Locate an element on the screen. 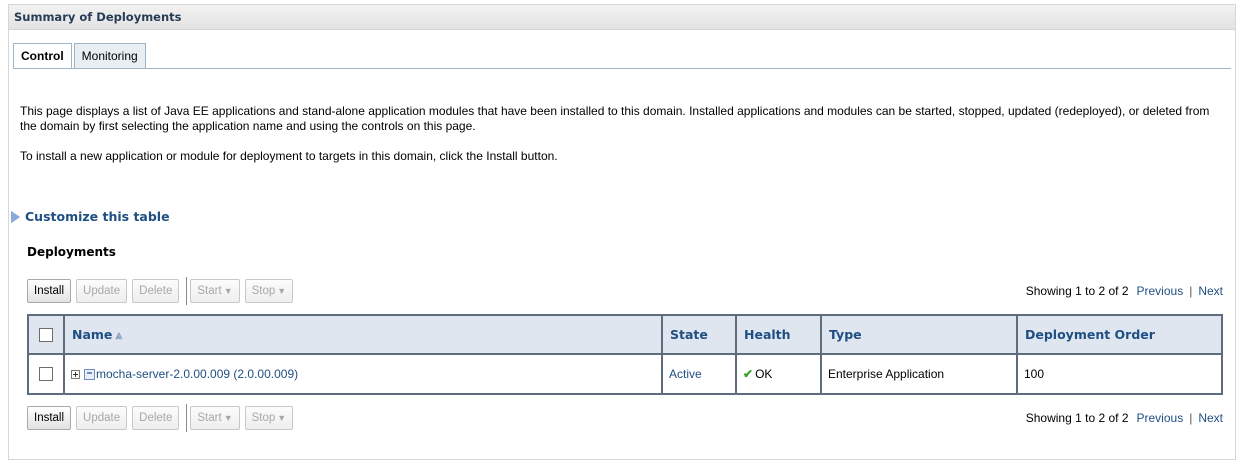  deployment-order-cell: 100 is located at coordinates (1119, 374).